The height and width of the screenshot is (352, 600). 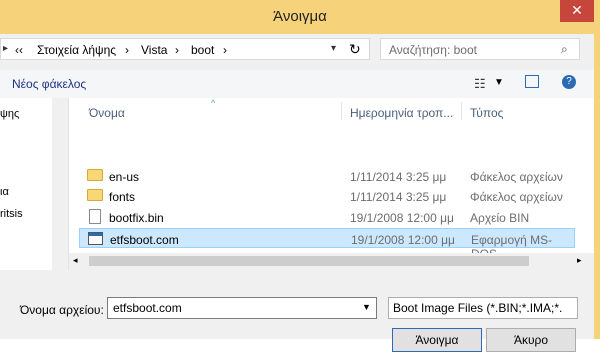 I want to click on horizontal-scrollbar: ◂ ▸, so click(x=331, y=261).